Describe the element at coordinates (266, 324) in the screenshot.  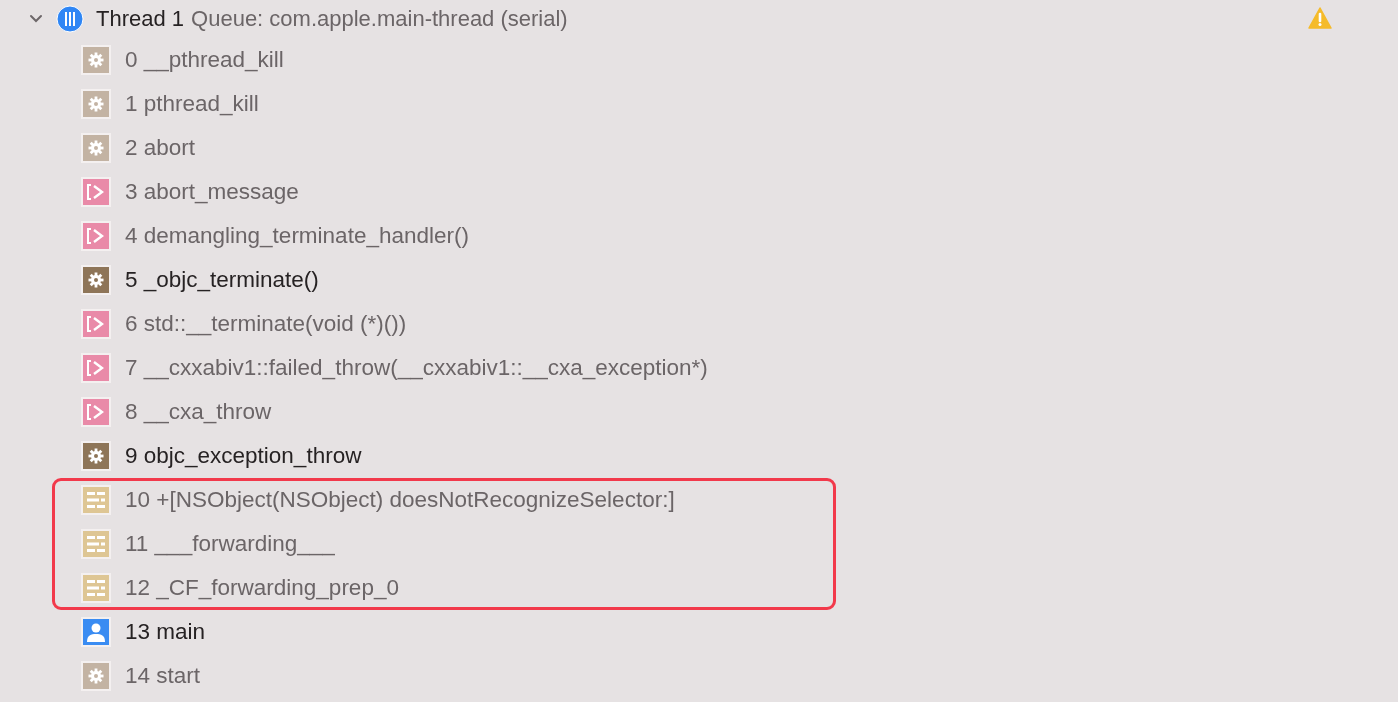
I see `stack-frame: 6 std::__terminate(void (*)())` at that location.